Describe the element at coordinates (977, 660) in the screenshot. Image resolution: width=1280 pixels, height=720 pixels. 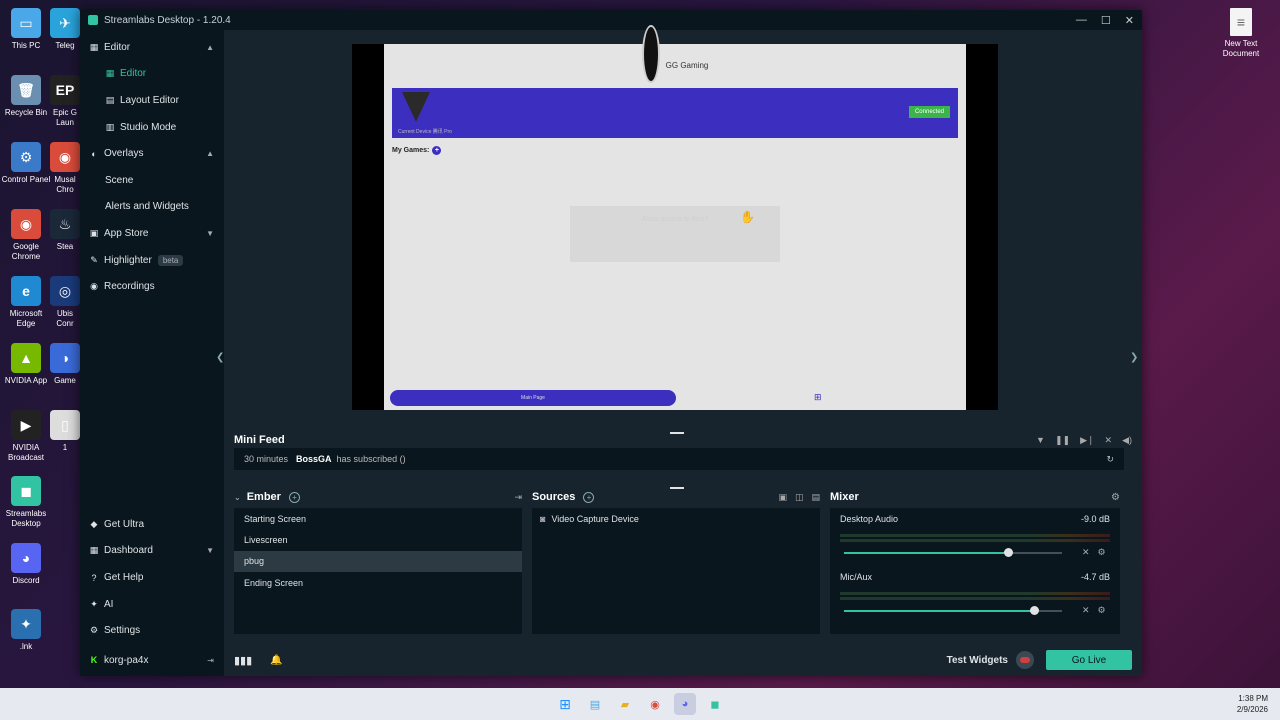
I see `test-widgets-button: Test Widgets` at that location.